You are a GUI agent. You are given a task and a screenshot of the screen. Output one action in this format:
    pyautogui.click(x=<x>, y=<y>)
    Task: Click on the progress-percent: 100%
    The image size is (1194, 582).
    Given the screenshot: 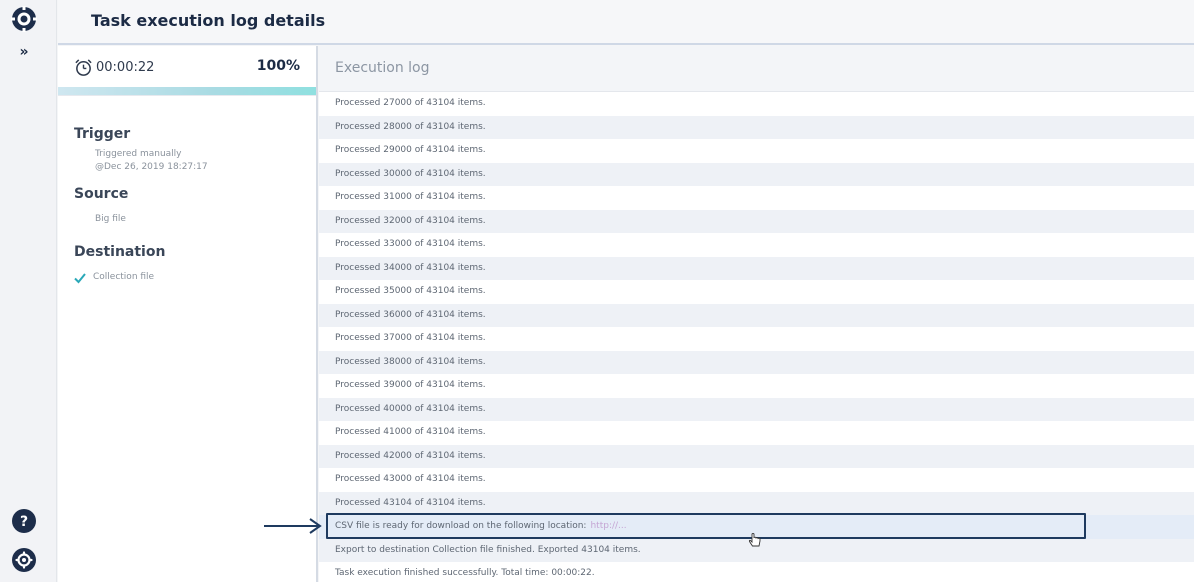 What is the action you would take?
    pyautogui.click(x=278, y=66)
    